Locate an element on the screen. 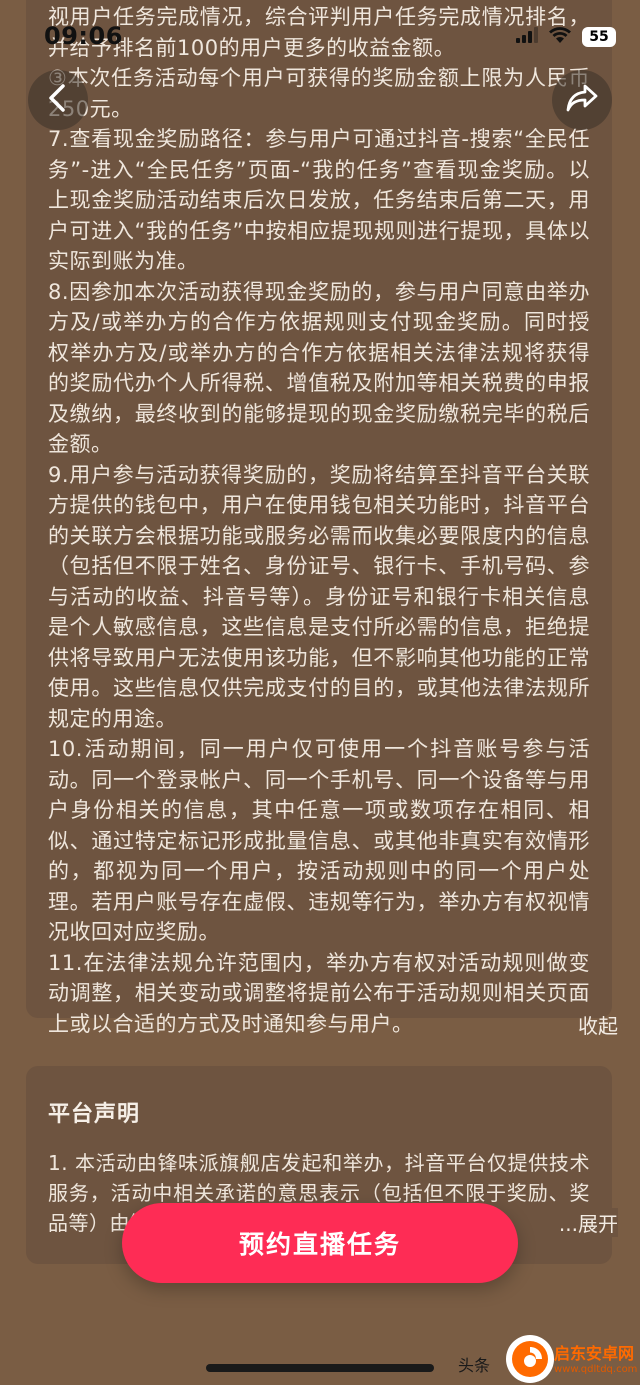 The width and height of the screenshot is (640, 1385). signal-icon is located at coordinates (527, 37).